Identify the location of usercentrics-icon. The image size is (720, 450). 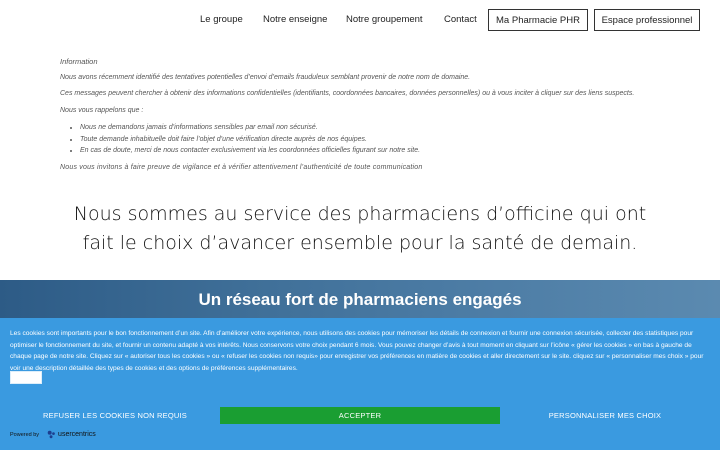
(51, 434).